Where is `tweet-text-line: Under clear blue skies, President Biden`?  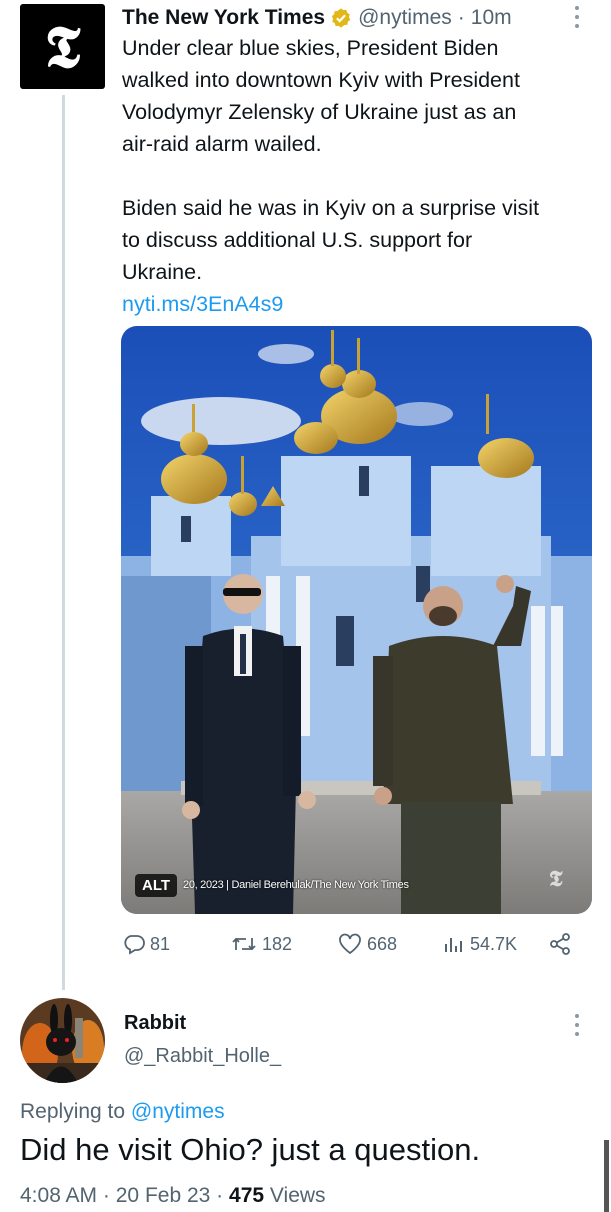 tweet-text-line: Under clear blue skies, President Biden is located at coordinates (310, 48).